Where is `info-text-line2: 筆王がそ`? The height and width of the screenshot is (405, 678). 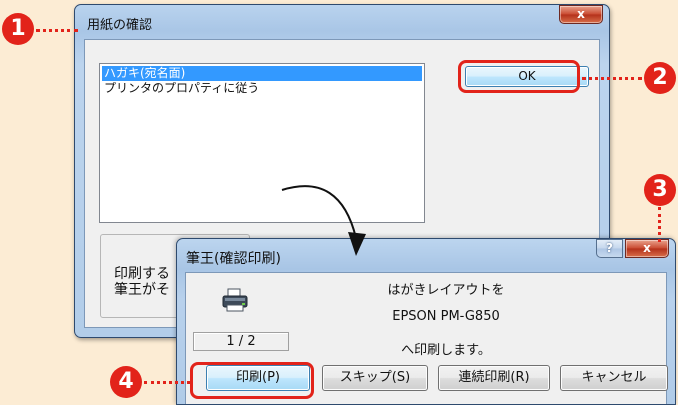
info-text-line2: 筆王がそ is located at coordinates (142, 290).